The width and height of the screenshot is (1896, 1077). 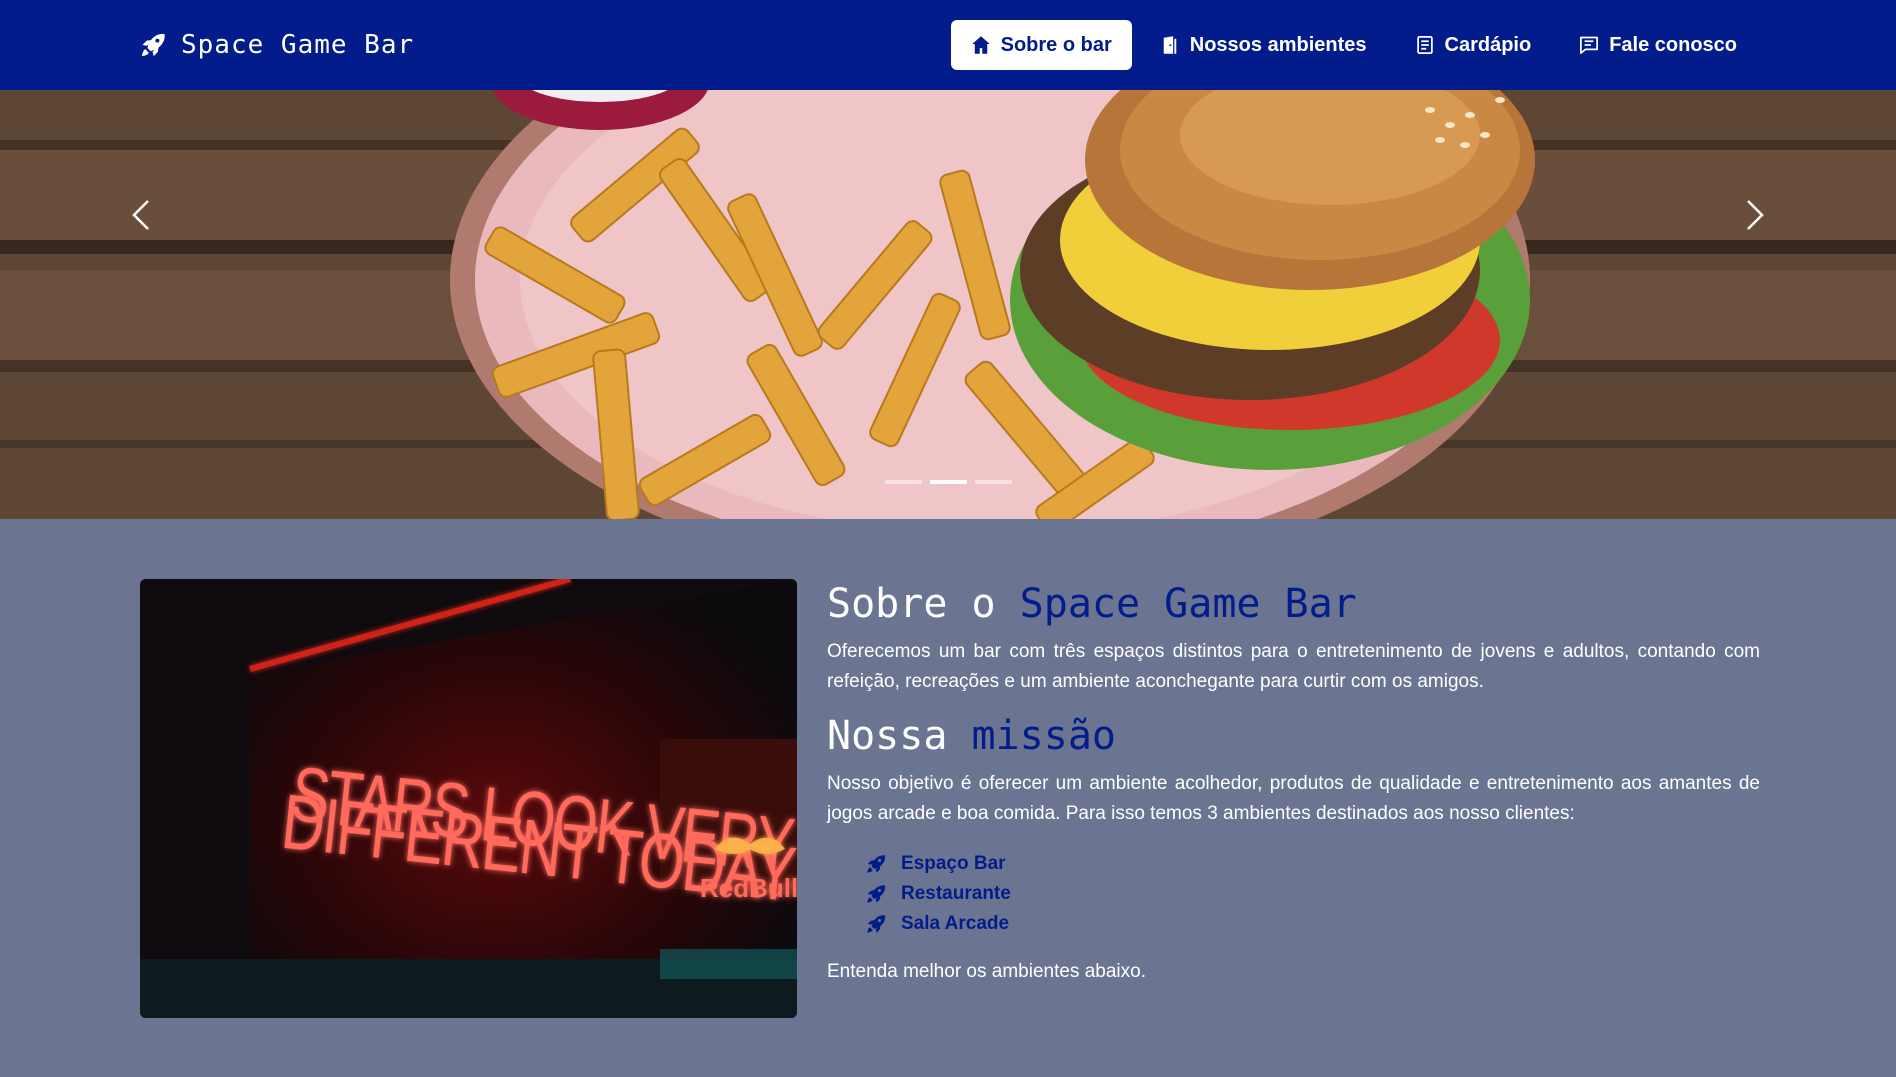 I want to click on carousel-next-button, so click(x=1754, y=215).